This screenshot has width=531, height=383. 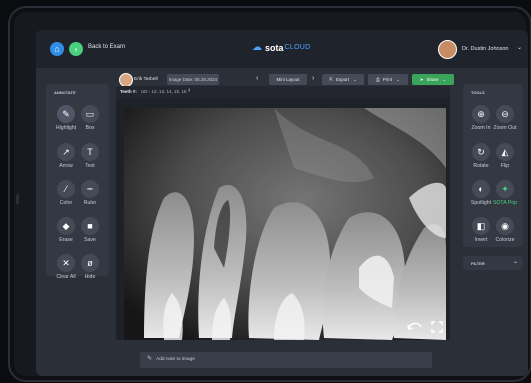 I want to click on home-button: ⌂, so click(x=57, y=49).